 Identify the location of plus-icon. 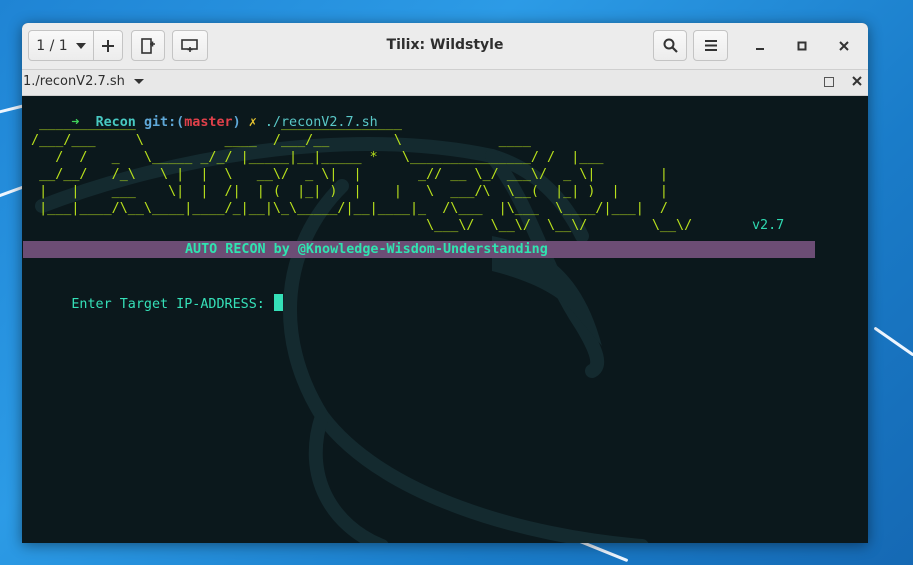
(108, 45).